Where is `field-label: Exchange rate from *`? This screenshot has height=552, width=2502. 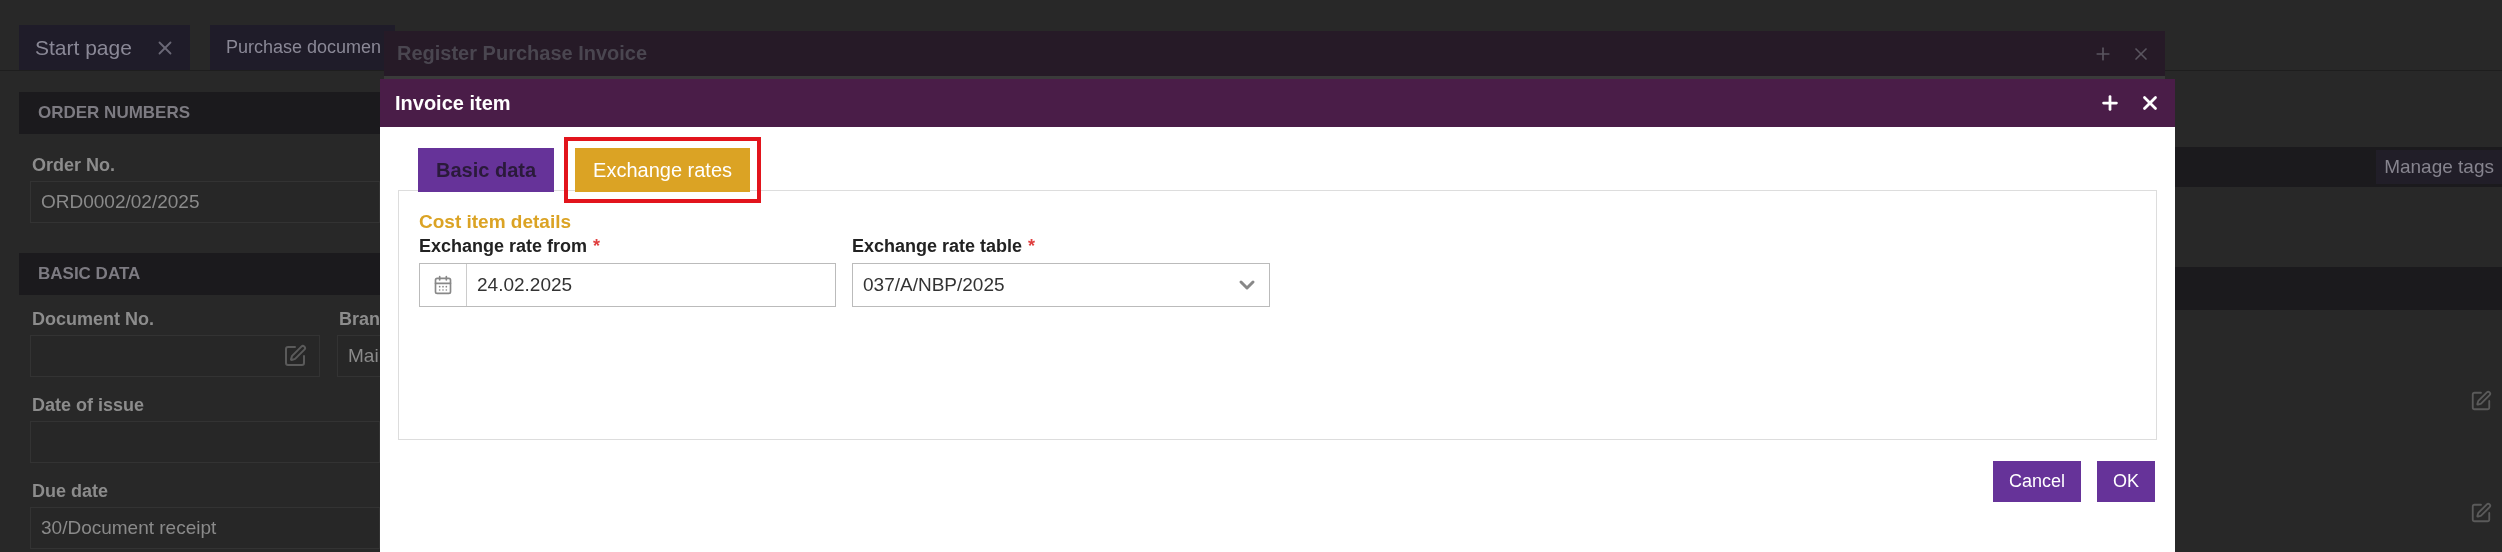 field-label: Exchange rate from * is located at coordinates (510, 246).